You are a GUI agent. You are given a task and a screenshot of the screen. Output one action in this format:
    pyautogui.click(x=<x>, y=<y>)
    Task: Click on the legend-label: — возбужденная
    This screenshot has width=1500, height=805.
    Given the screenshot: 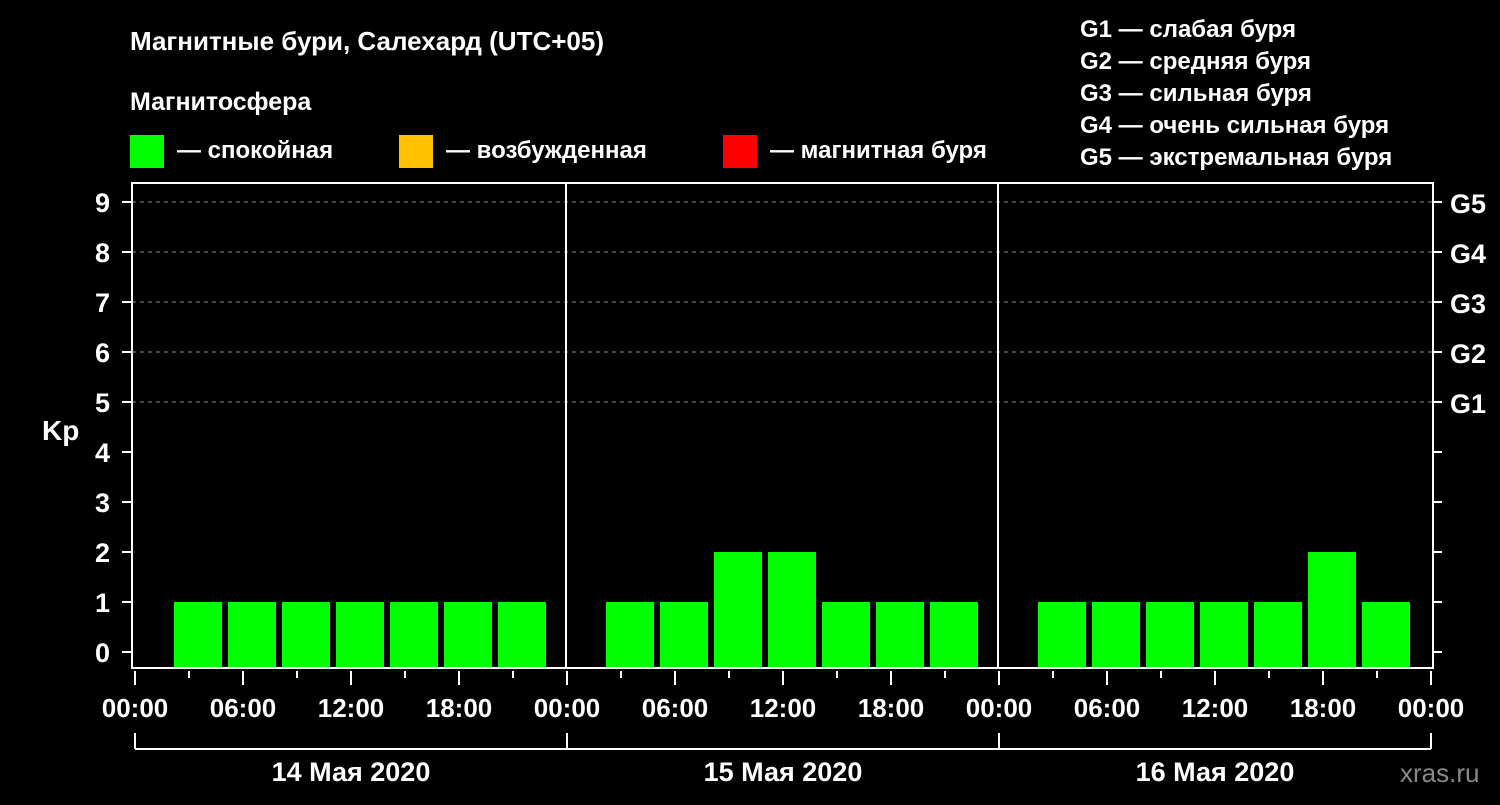 What is the action you would take?
    pyautogui.click(x=546, y=150)
    